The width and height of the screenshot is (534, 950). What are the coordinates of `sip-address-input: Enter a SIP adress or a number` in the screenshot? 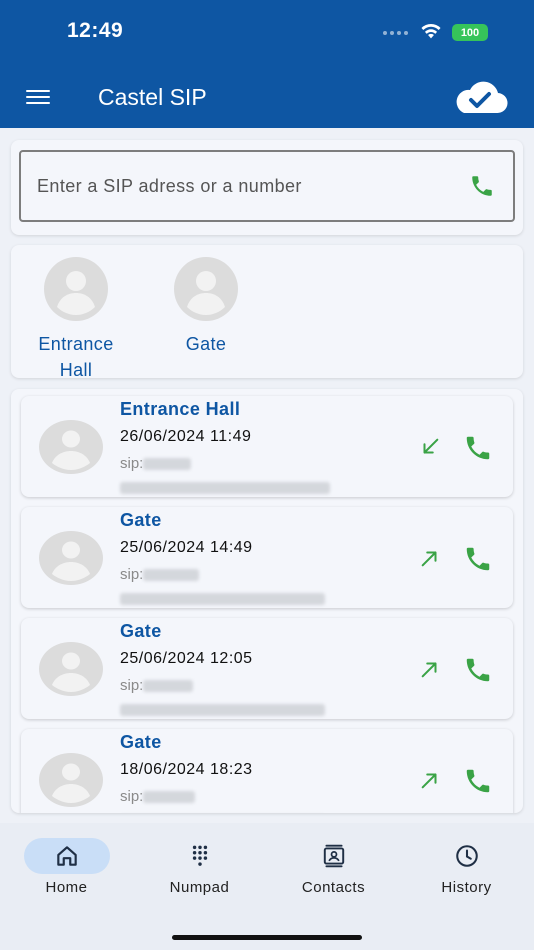 It's located at (267, 186).